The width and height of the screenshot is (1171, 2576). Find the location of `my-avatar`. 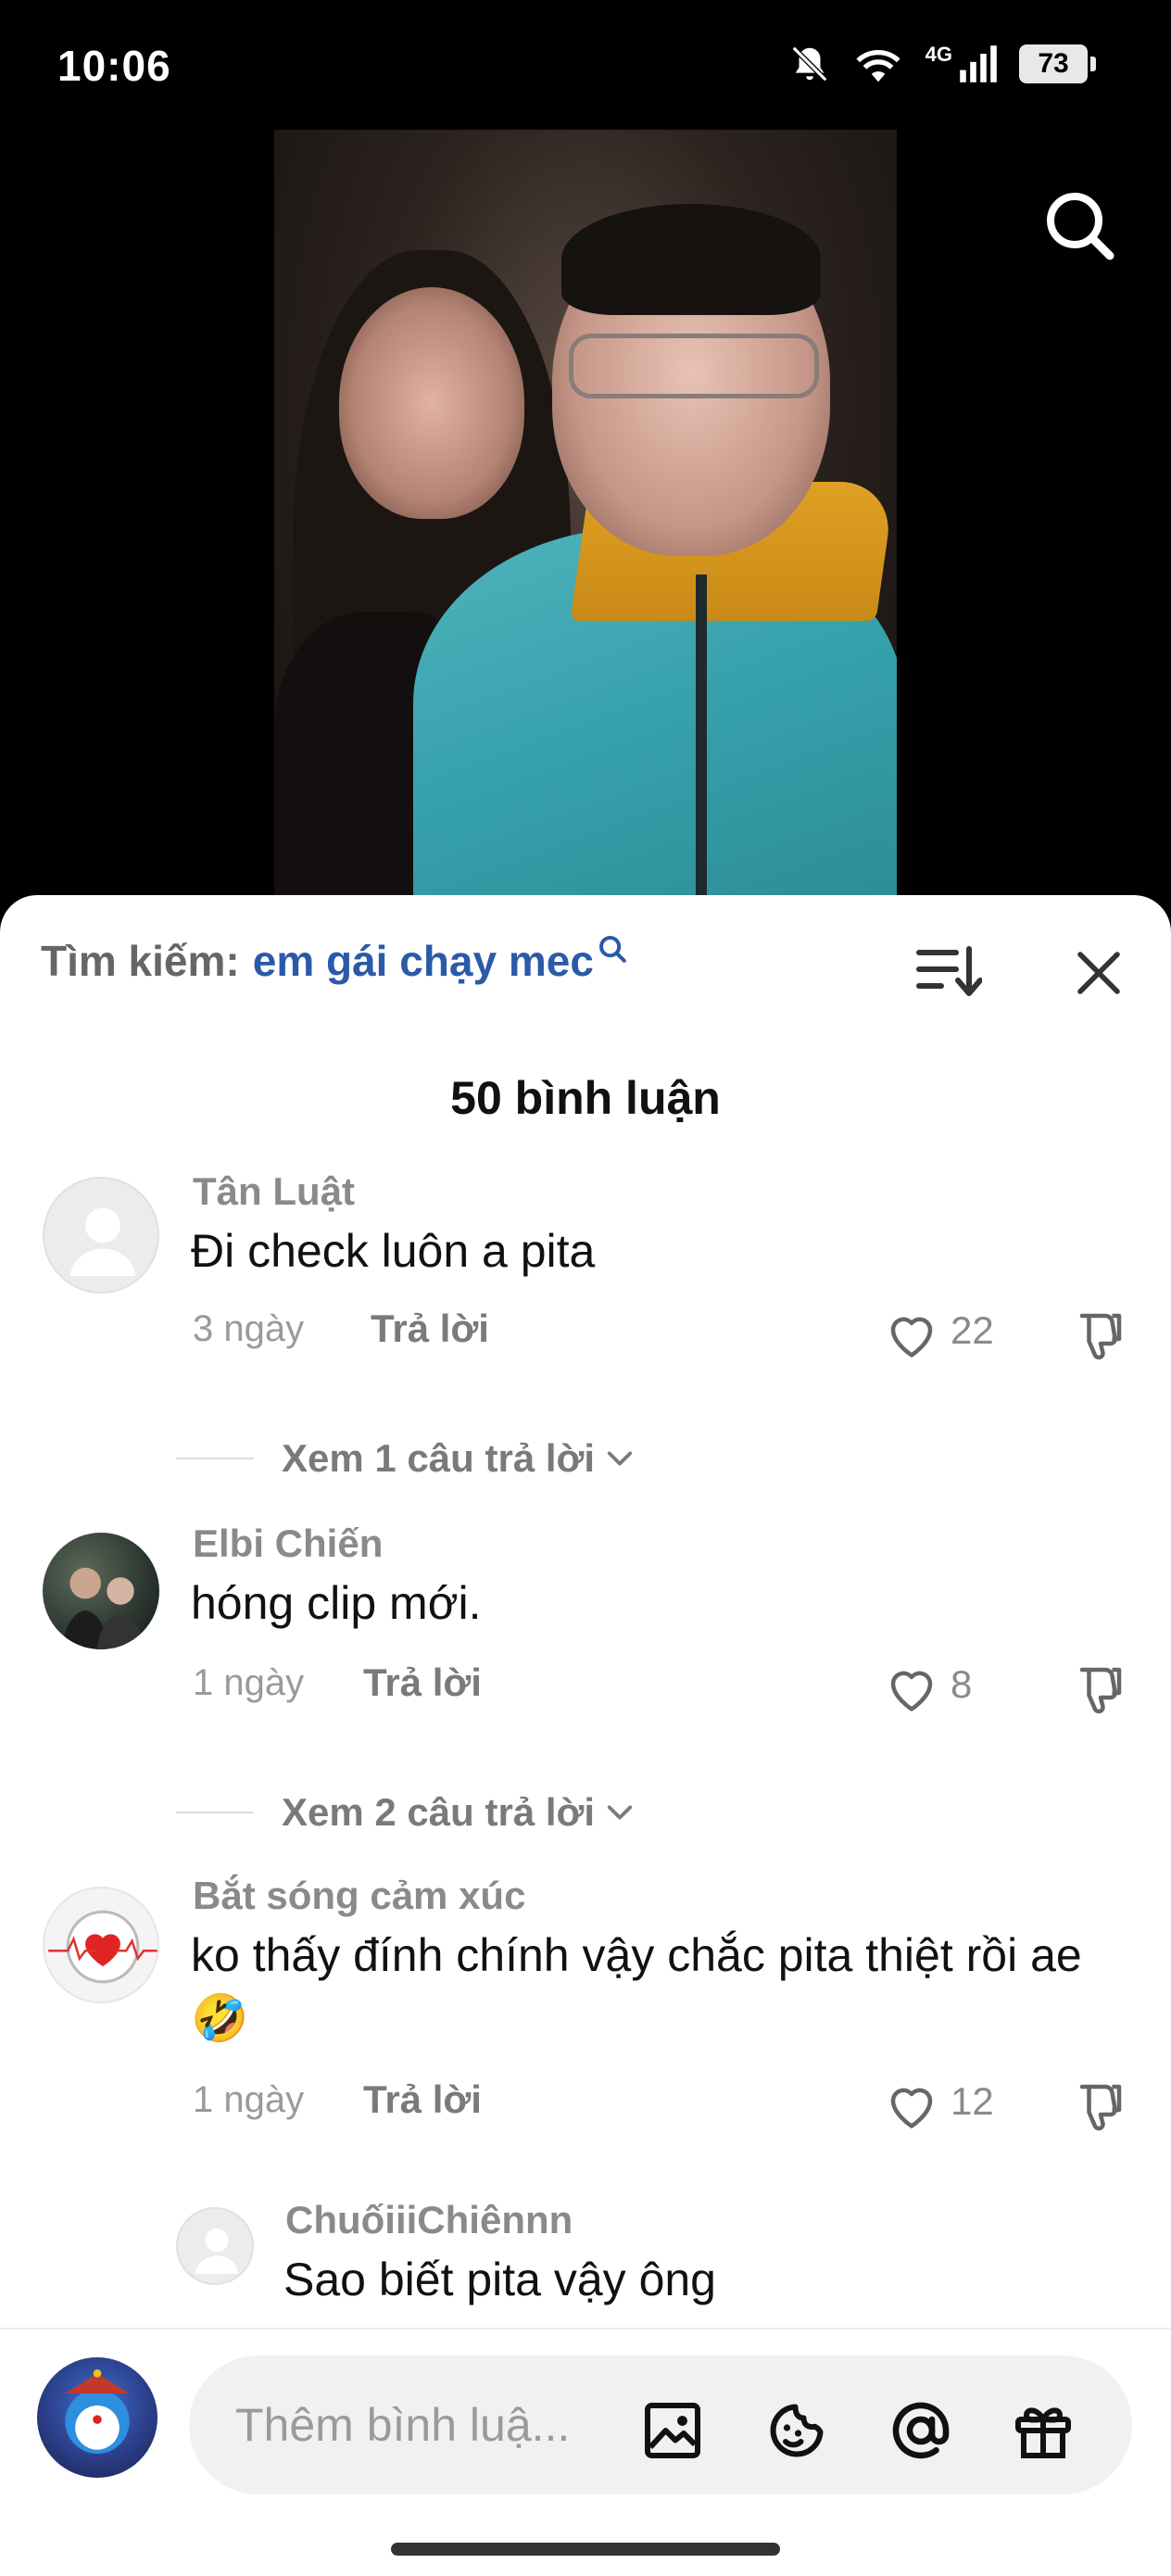

my-avatar is located at coordinates (97, 2417).